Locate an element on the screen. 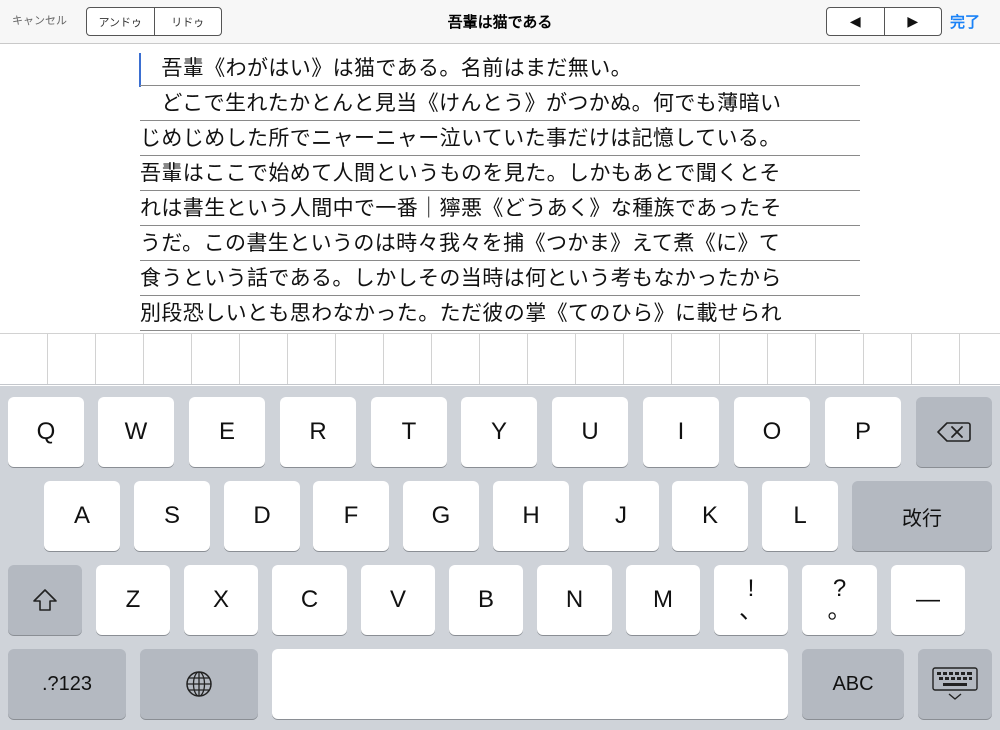 The image size is (1000, 730). text-line: れは書生という人間中で一番｜獰悪《どうあく》な種族であったそ is located at coordinates (500, 208).